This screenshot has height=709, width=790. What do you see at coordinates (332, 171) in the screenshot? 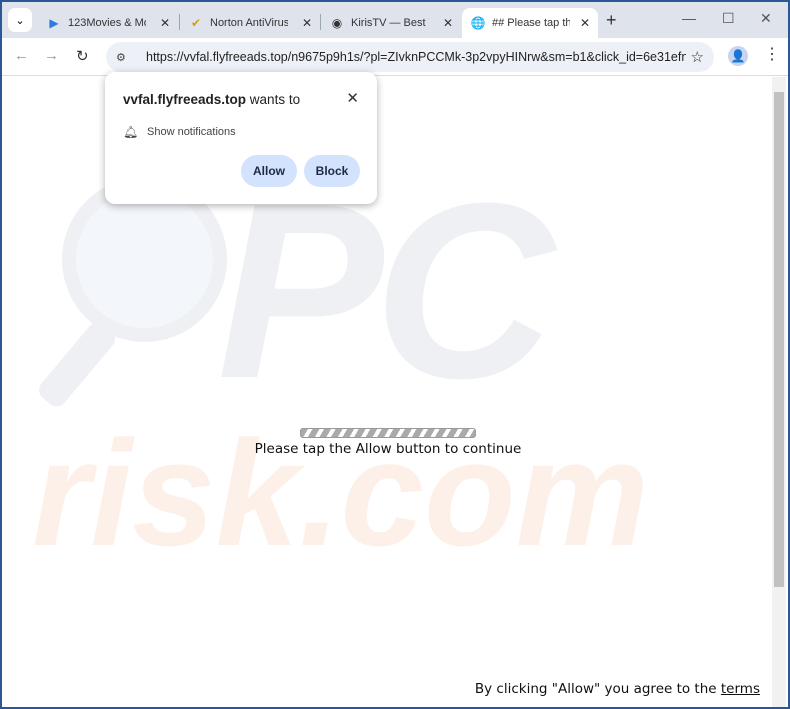
I see `block-button: Block` at bounding box center [332, 171].